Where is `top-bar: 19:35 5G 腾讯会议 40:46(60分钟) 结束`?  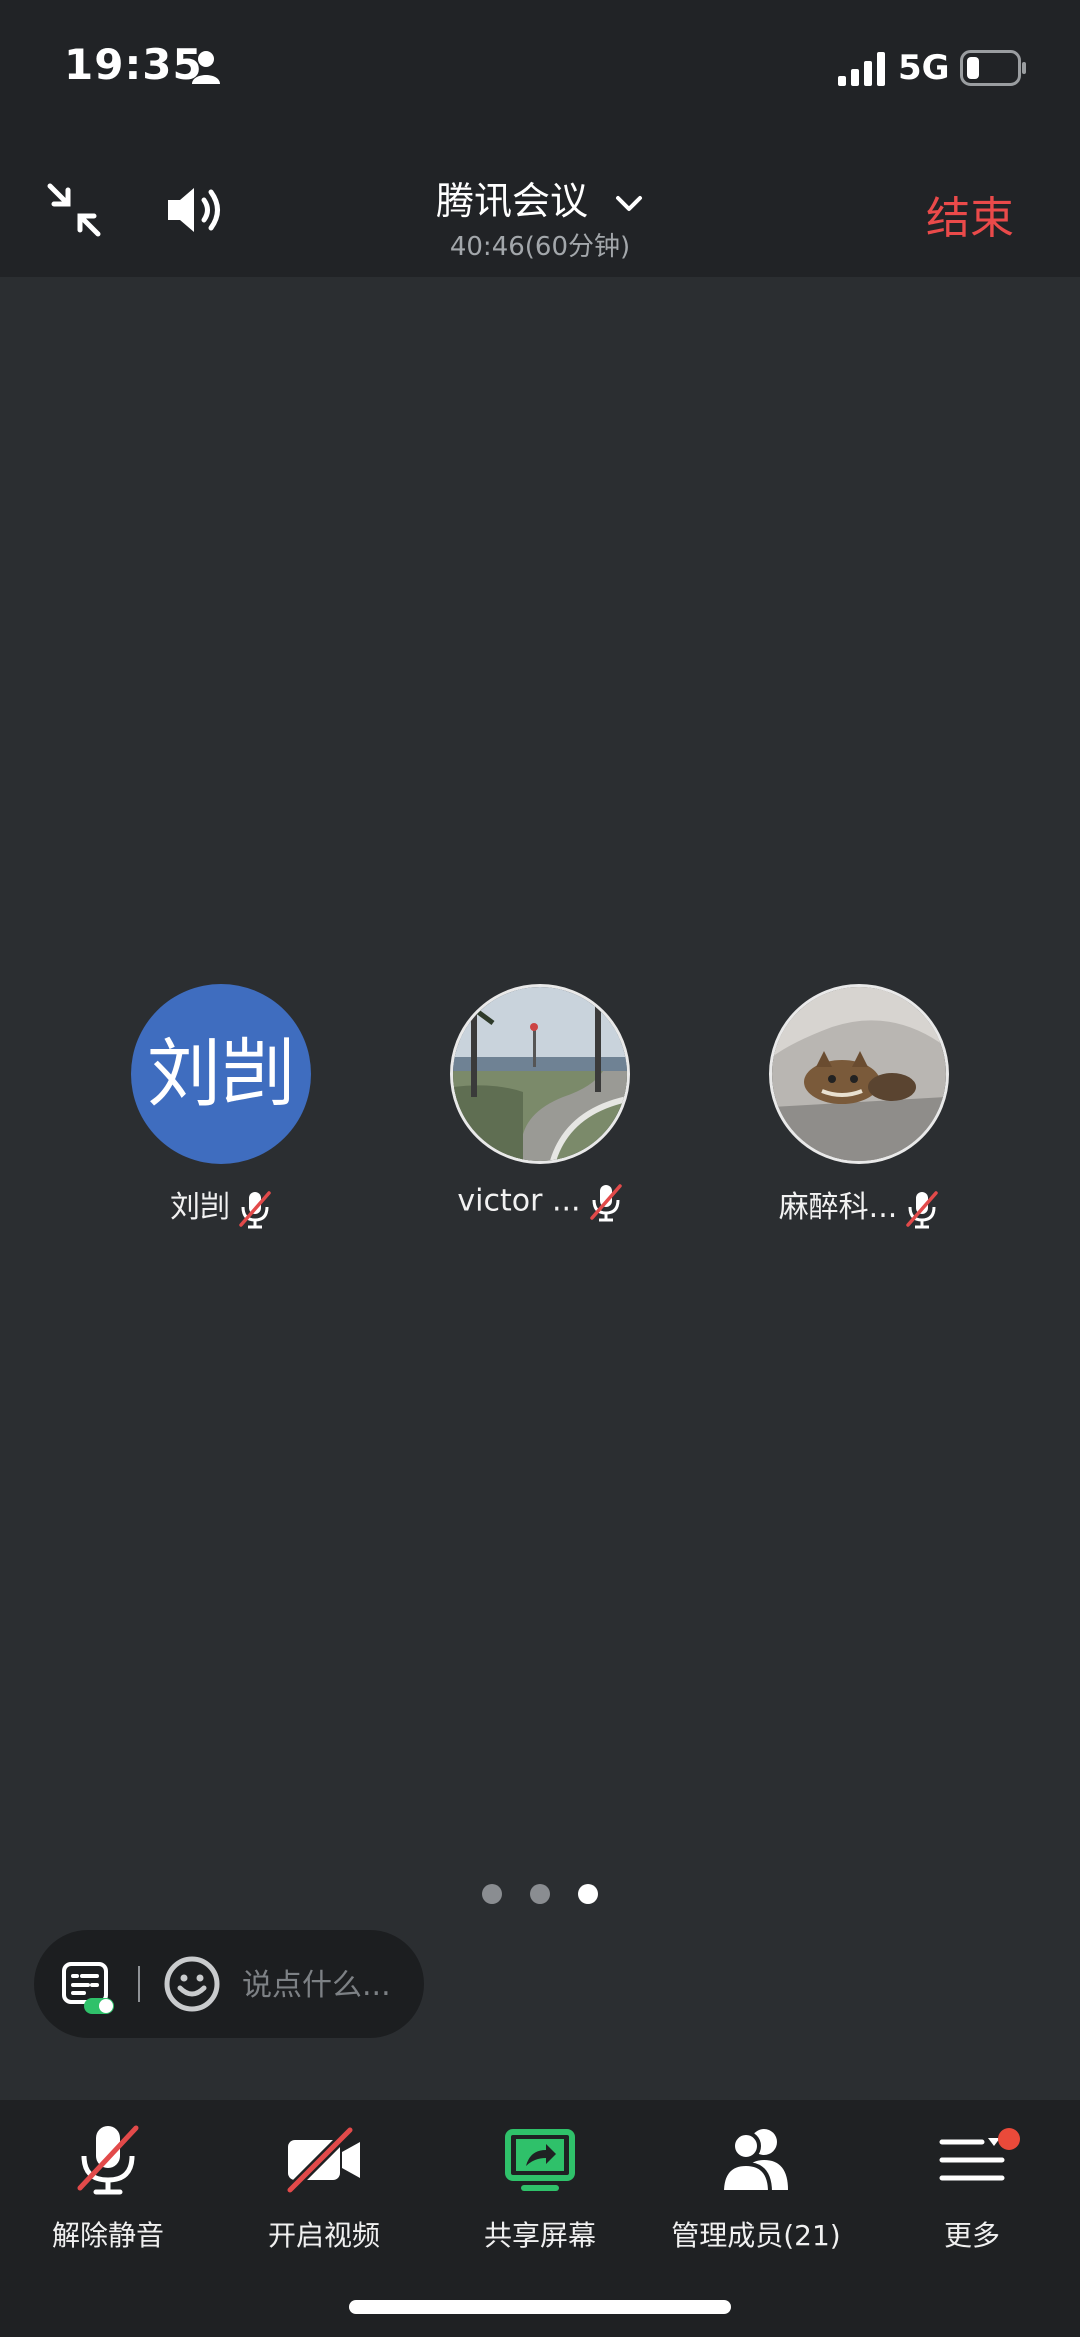 top-bar: 19:35 5G 腾讯会议 40:46(60分钟) 结束 is located at coordinates (540, 138).